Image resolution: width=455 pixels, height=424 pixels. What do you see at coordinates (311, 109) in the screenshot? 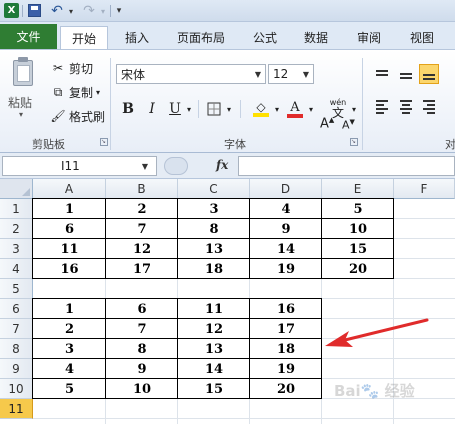
I see `font-color-dropdown-icon: ▾` at bounding box center [311, 109].